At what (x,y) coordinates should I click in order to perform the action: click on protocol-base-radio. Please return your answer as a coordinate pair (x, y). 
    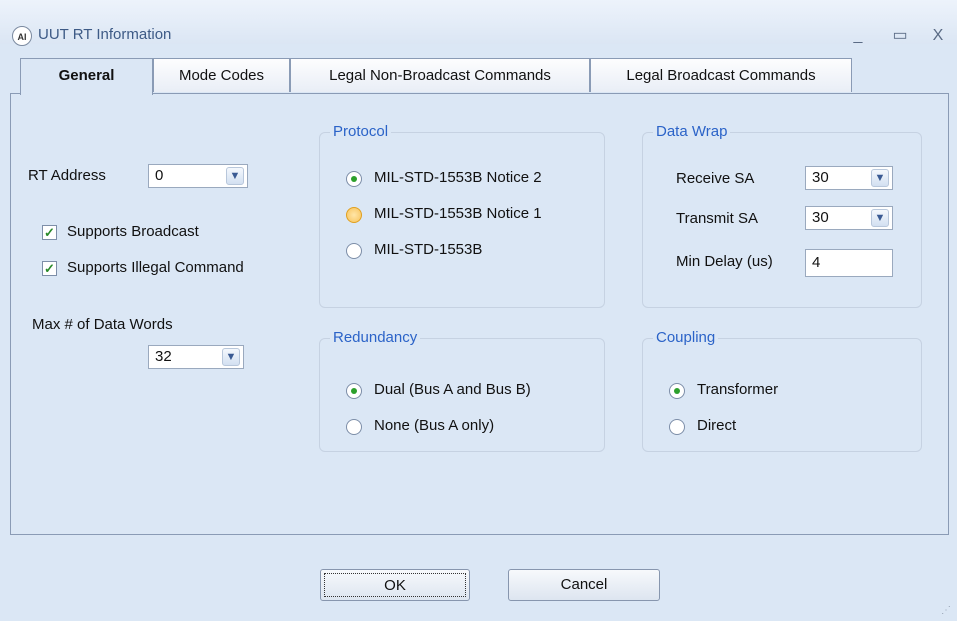
    Looking at the image, I should click on (354, 251).